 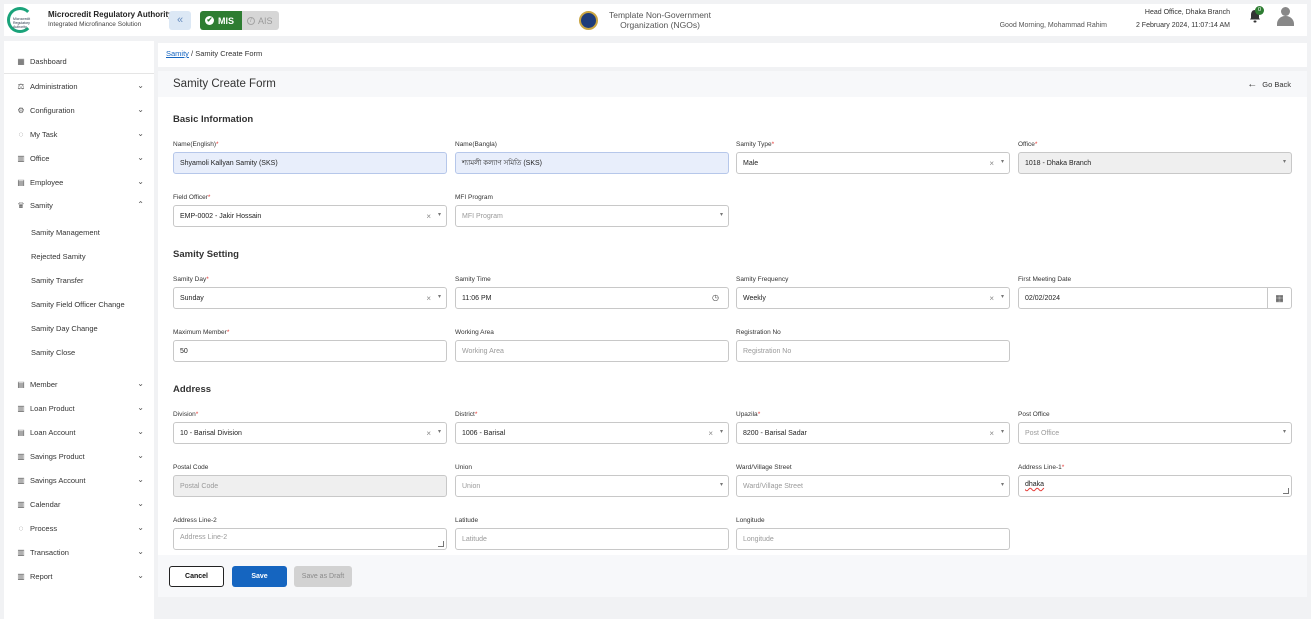 What do you see at coordinates (732, 55) in the screenshot?
I see `breadcrumb: Samity / Samity Create Form` at bounding box center [732, 55].